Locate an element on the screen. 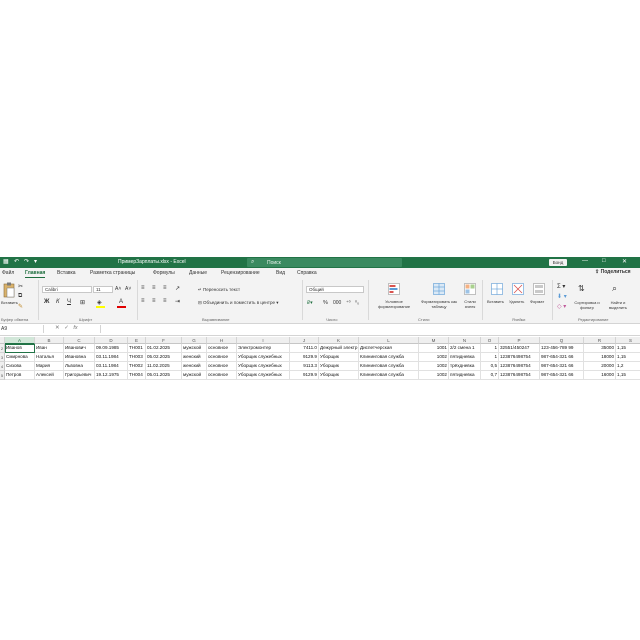 The width and height of the screenshot is (640, 640). column-header-a: A is located at coordinates (20, 340).